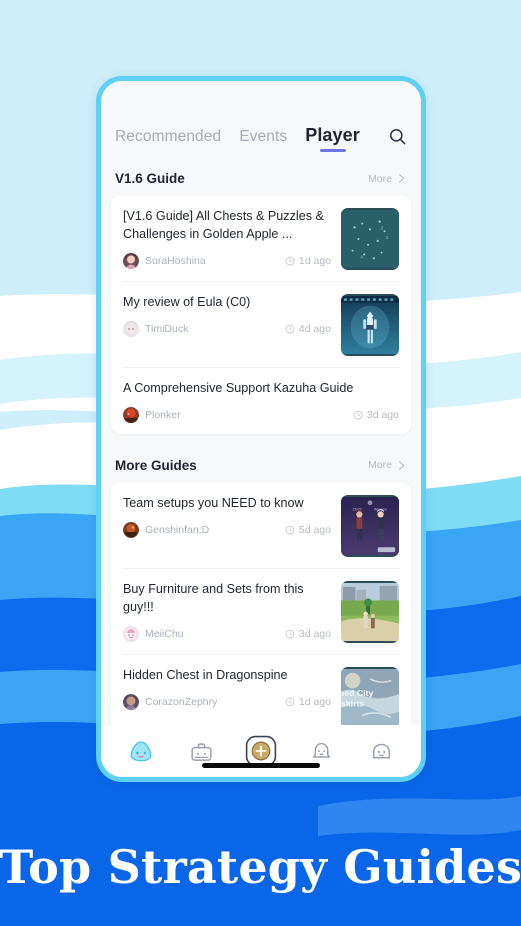 The height and width of the screenshot is (926, 521). Describe the element at coordinates (213, 597) in the screenshot. I see `post-title: Buy Furniture and Sets from this guy!!!` at that location.